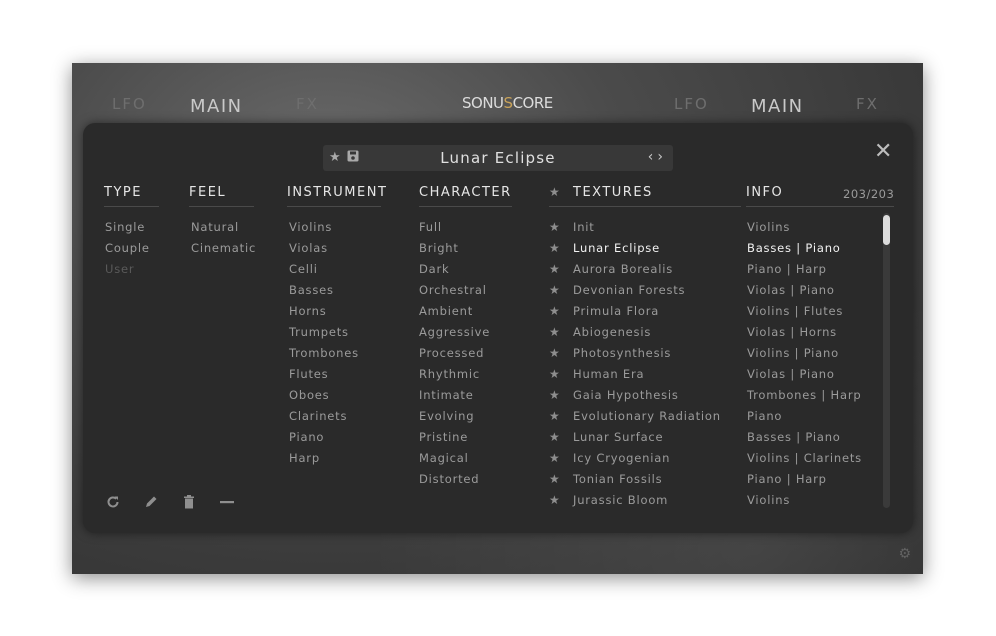  Describe the element at coordinates (324, 290) in the screenshot. I see `instrument-item: Basses` at that location.